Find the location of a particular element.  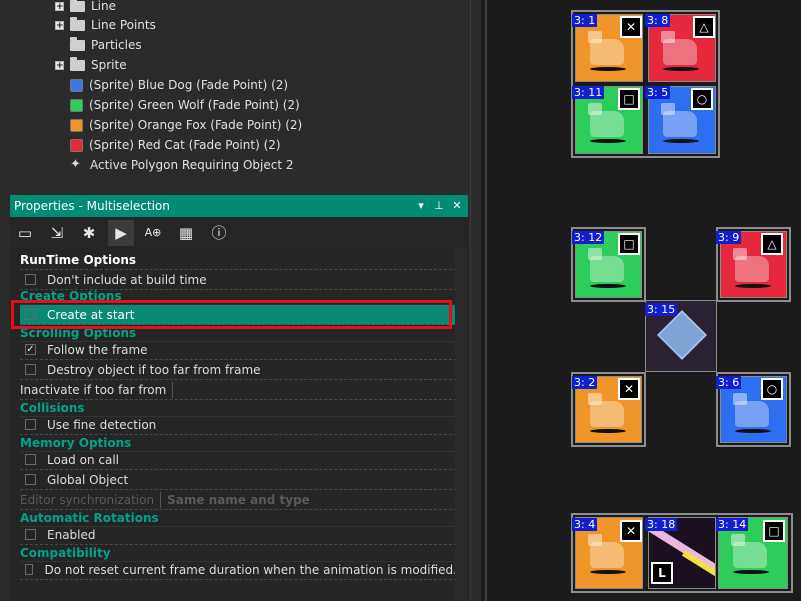

tree-item-orange-fox: (Sprite) Orange Fox (Fade Point) (2) is located at coordinates (186, 125).